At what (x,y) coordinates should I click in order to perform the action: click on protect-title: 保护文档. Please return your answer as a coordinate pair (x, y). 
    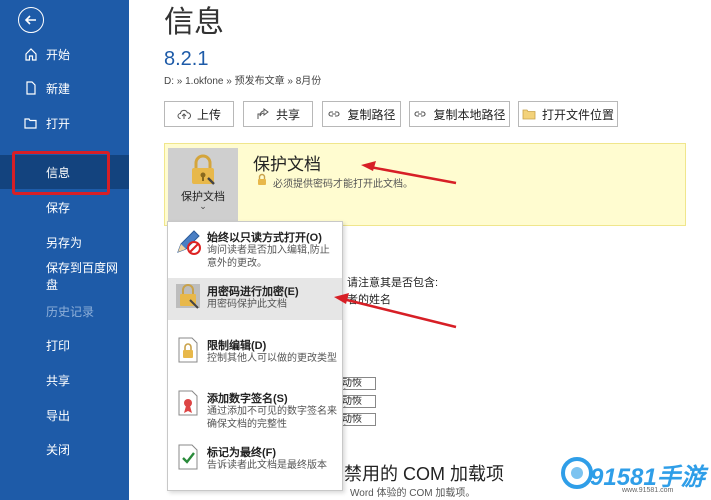
    Looking at the image, I should click on (287, 164).